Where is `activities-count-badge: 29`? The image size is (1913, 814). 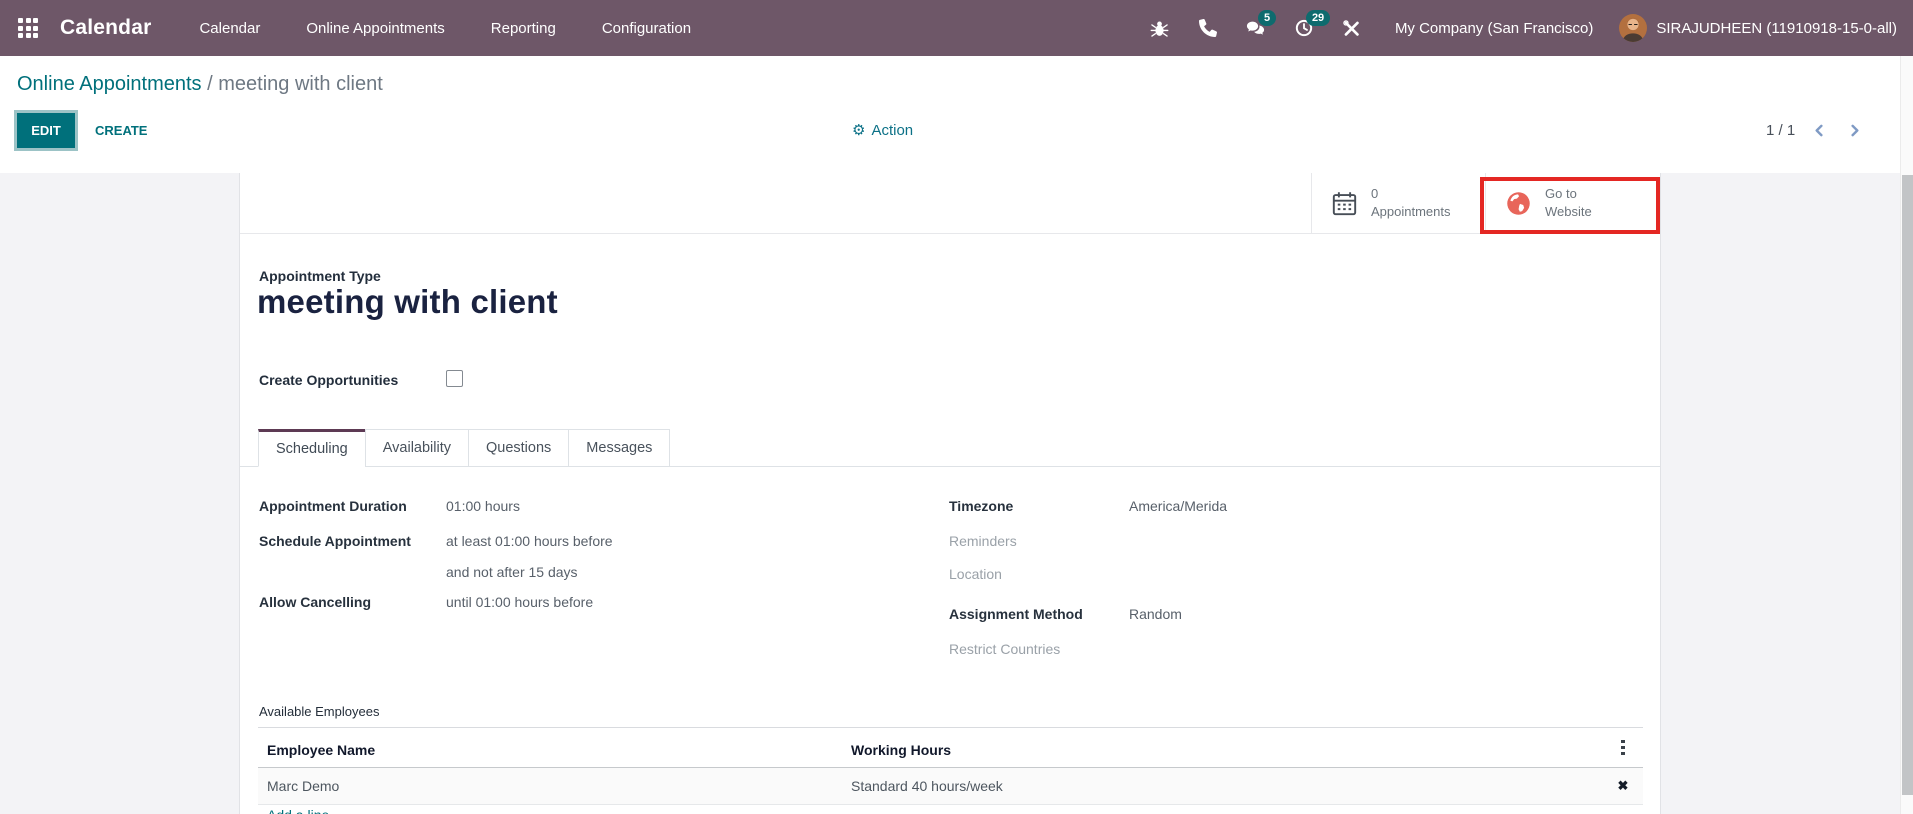
activities-count-badge: 29 is located at coordinates (1318, 18).